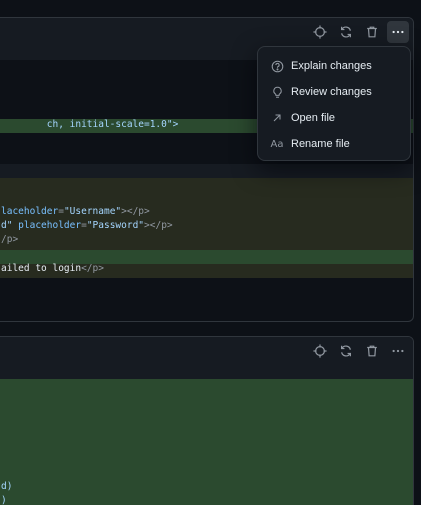  Describe the element at coordinates (206, 269) in the screenshot. I see `code-line: ailed to login</p>` at that location.